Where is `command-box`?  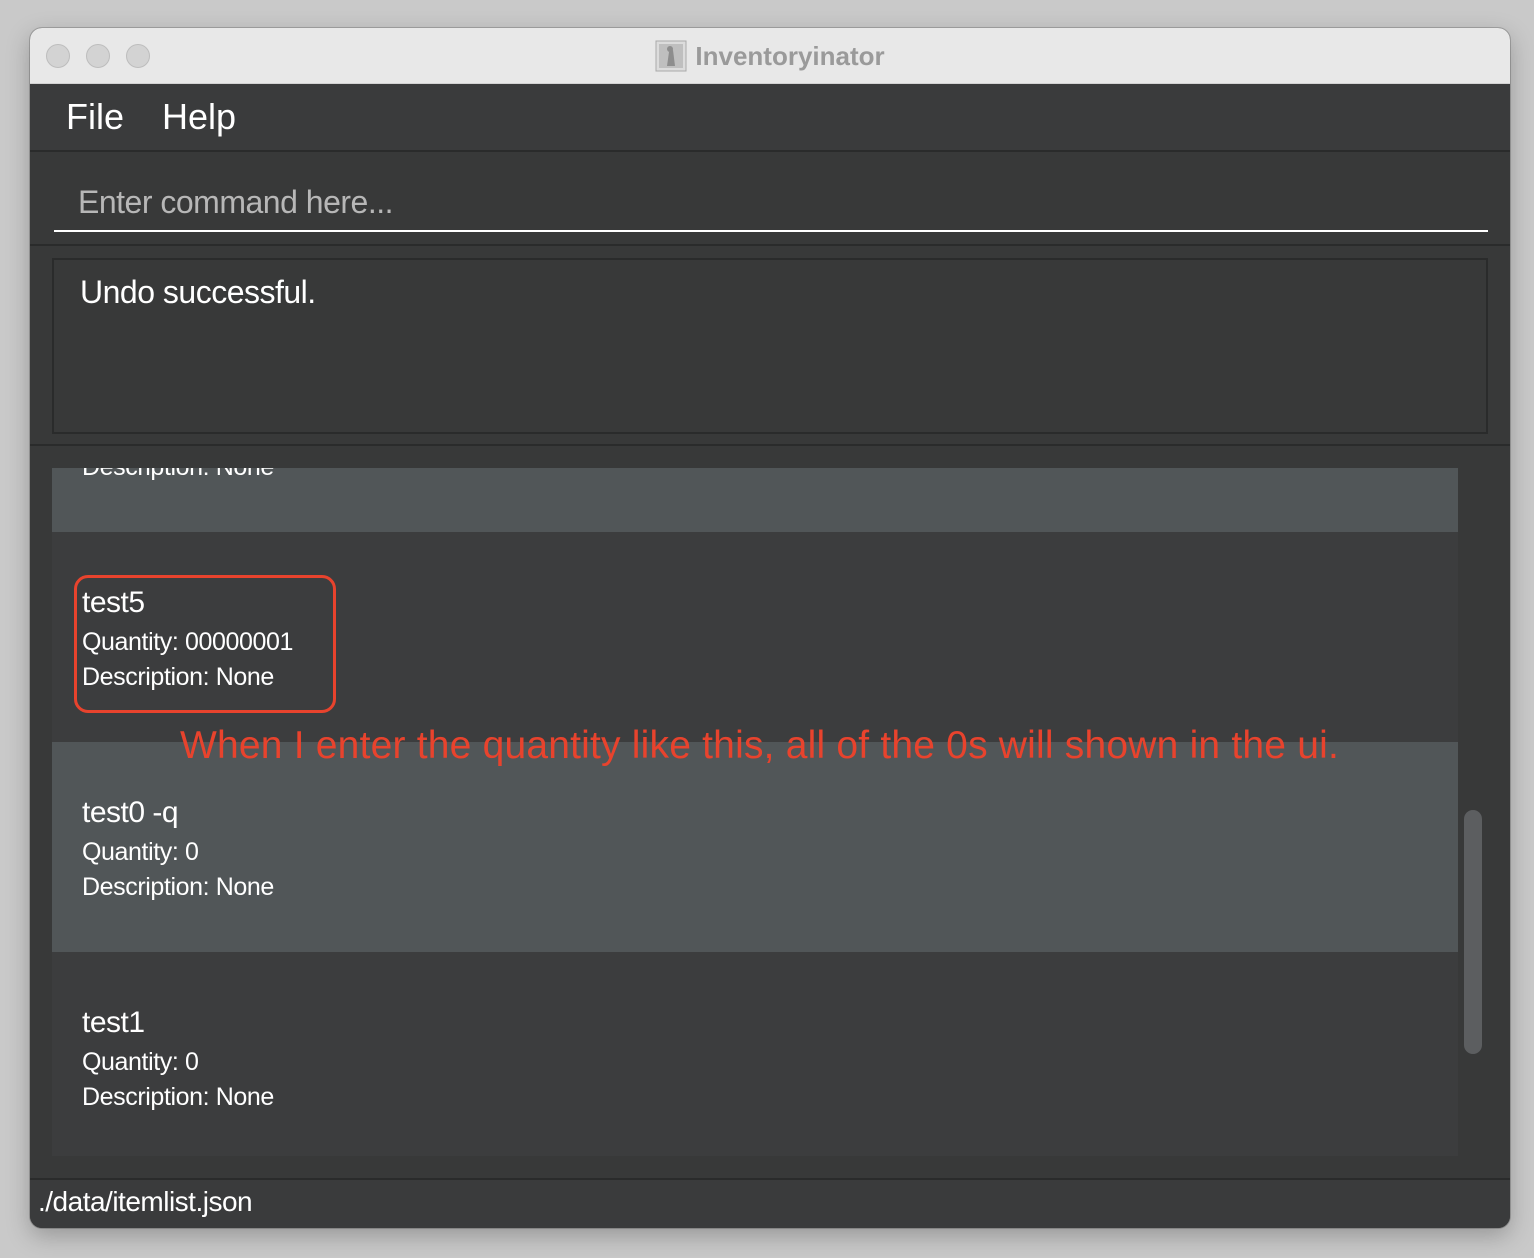 command-box is located at coordinates (770, 198).